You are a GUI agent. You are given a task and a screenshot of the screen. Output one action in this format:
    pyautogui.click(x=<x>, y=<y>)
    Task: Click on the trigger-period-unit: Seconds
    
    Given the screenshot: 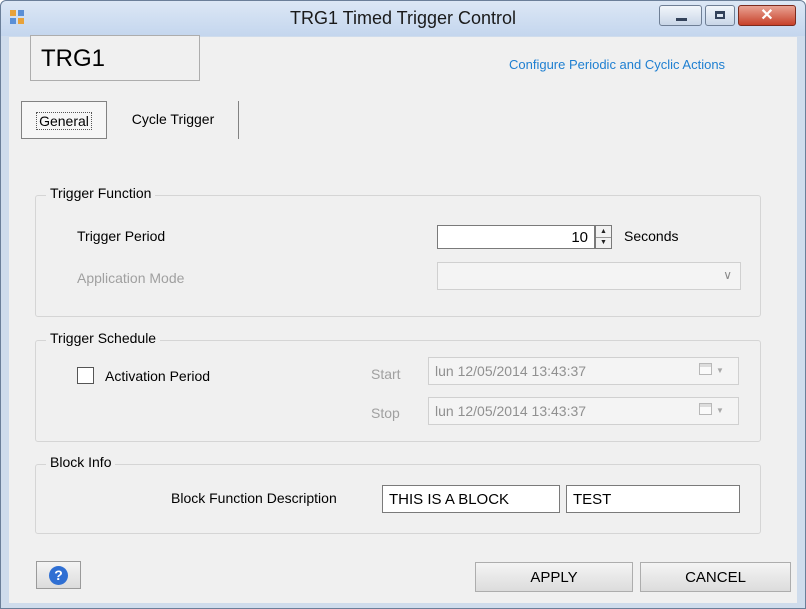 What is the action you would take?
    pyautogui.click(x=651, y=236)
    